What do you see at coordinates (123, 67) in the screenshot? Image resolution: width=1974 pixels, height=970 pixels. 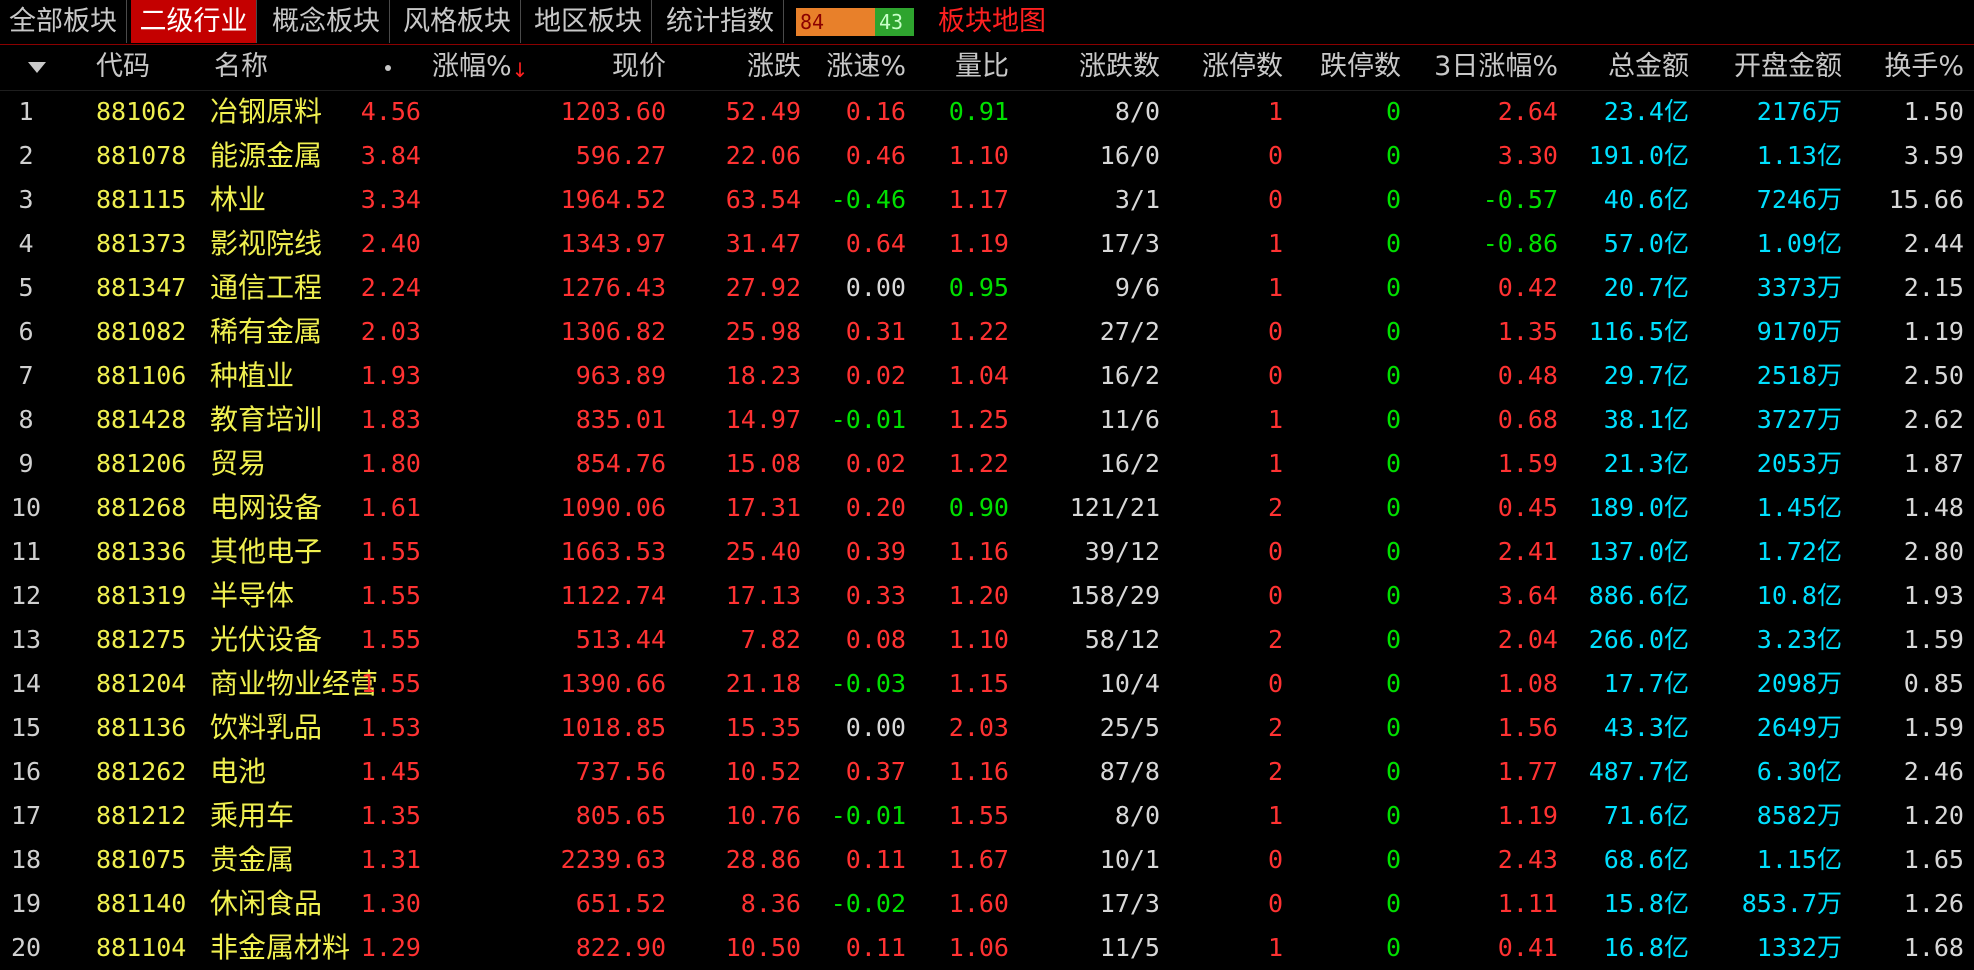 I see `col-code: 代码` at bounding box center [123, 67].